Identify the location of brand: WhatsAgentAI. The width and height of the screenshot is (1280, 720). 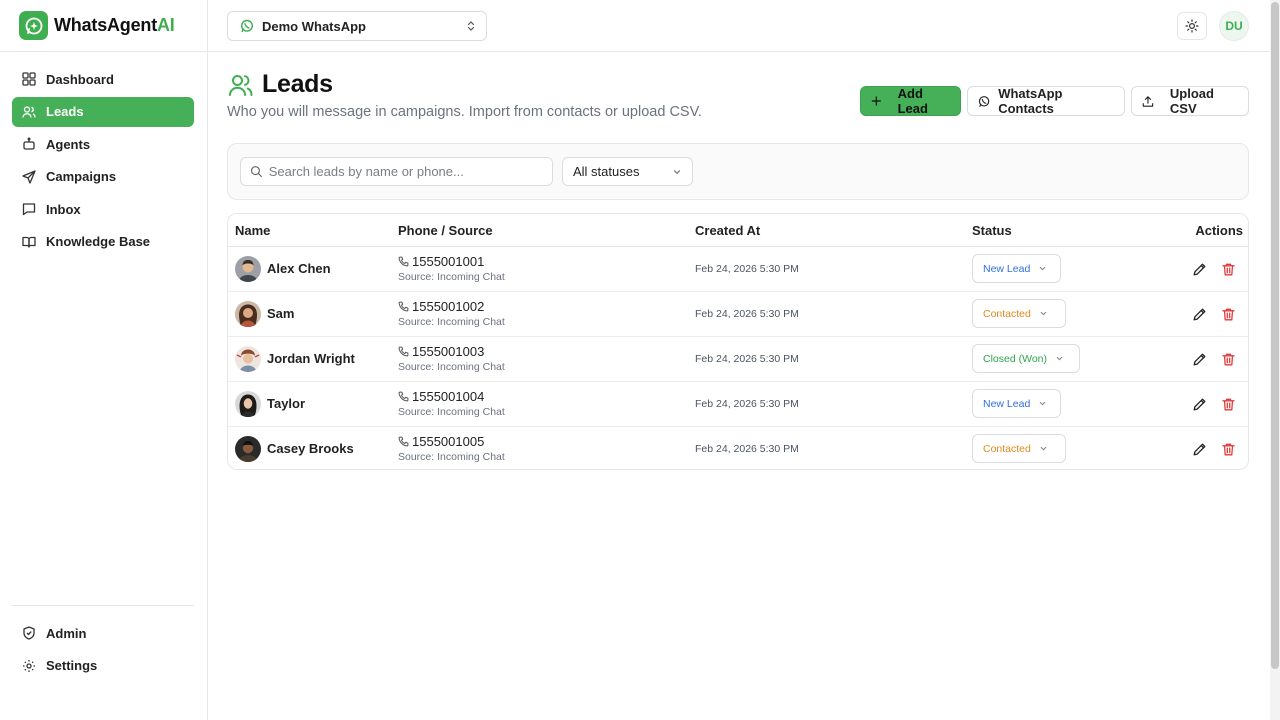
(97, 25).